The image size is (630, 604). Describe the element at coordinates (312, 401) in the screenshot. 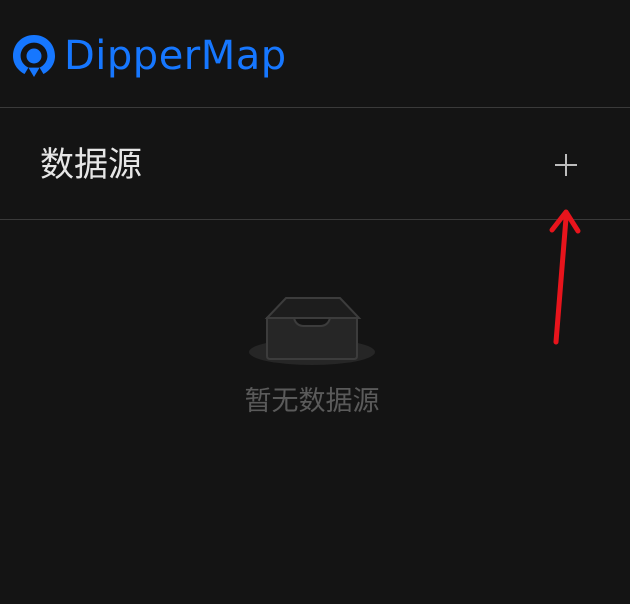

I see `empty-message: 暂无数据源` at that location.